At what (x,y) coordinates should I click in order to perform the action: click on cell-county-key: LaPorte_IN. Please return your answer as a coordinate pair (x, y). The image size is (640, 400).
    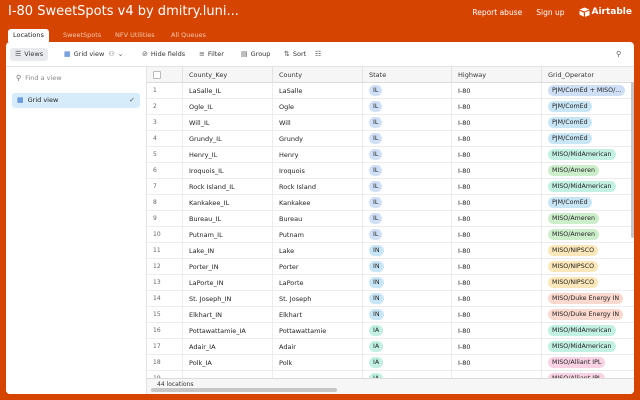
    Looking at the image, I should click on (228, 283).